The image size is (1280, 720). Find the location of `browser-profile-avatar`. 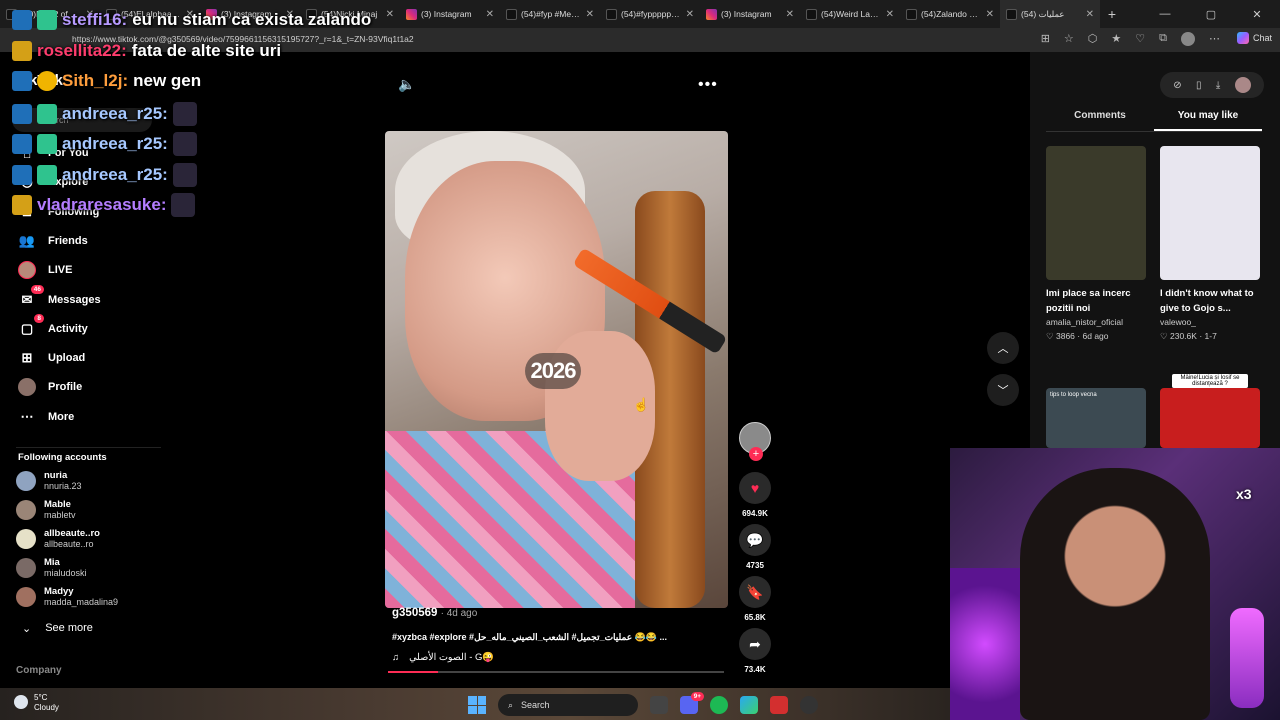

browser-profile-avatar is located at coordinates (1188, 39).